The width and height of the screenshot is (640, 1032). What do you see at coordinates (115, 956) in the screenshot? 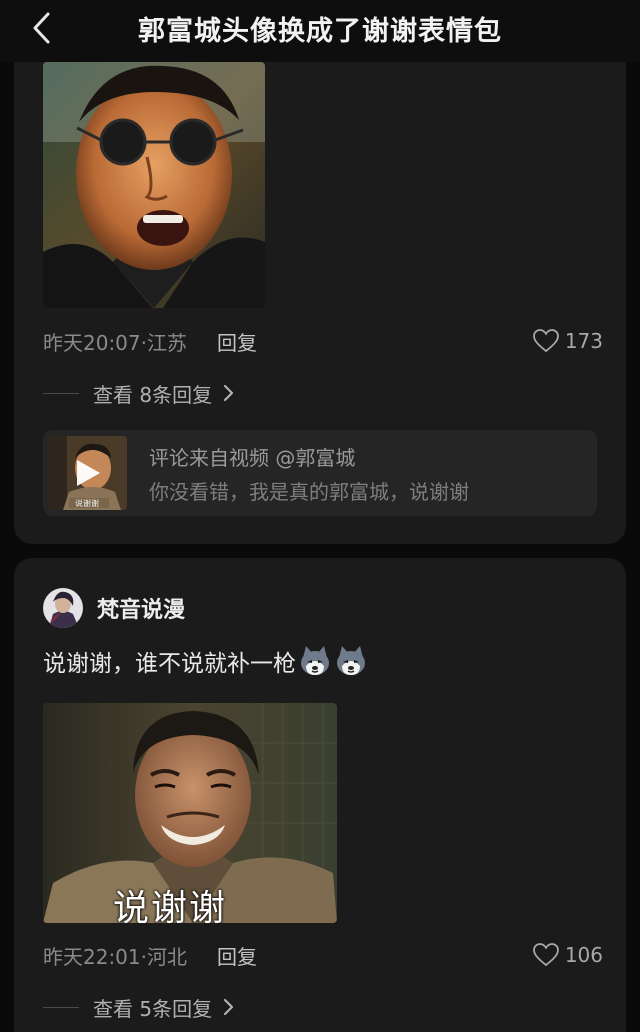
I see `comment-time-location: 昨天22:01·河北` at bounding box center [115, 956].